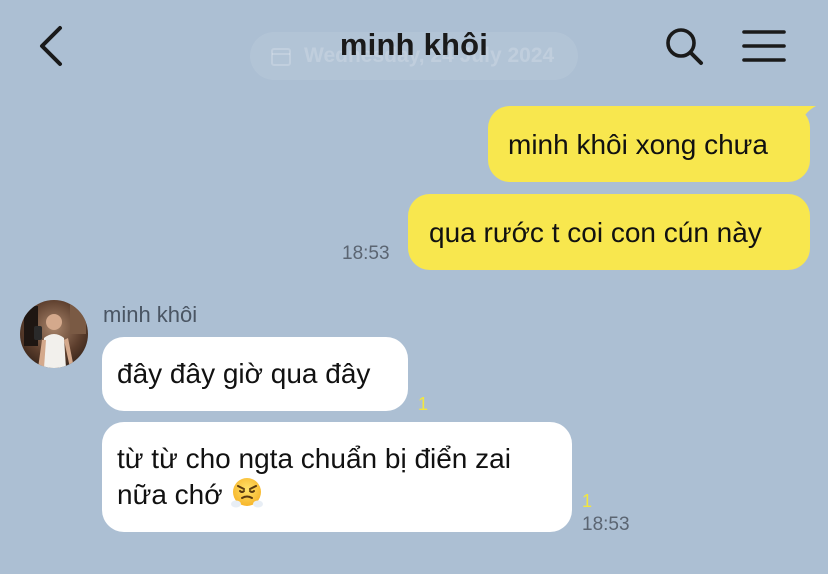 This screenshot has height=574, width=828. I want to click on menu-button, so click(764, 46).